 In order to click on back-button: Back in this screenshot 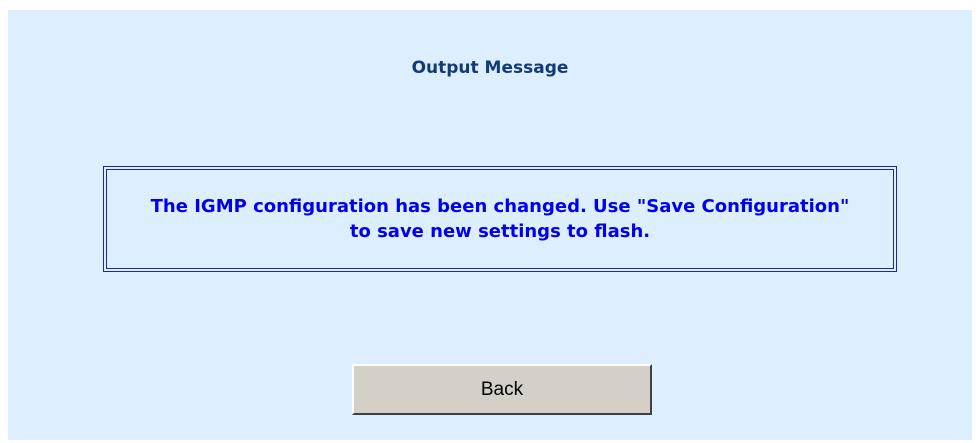, I will do `click(502, 389)`.